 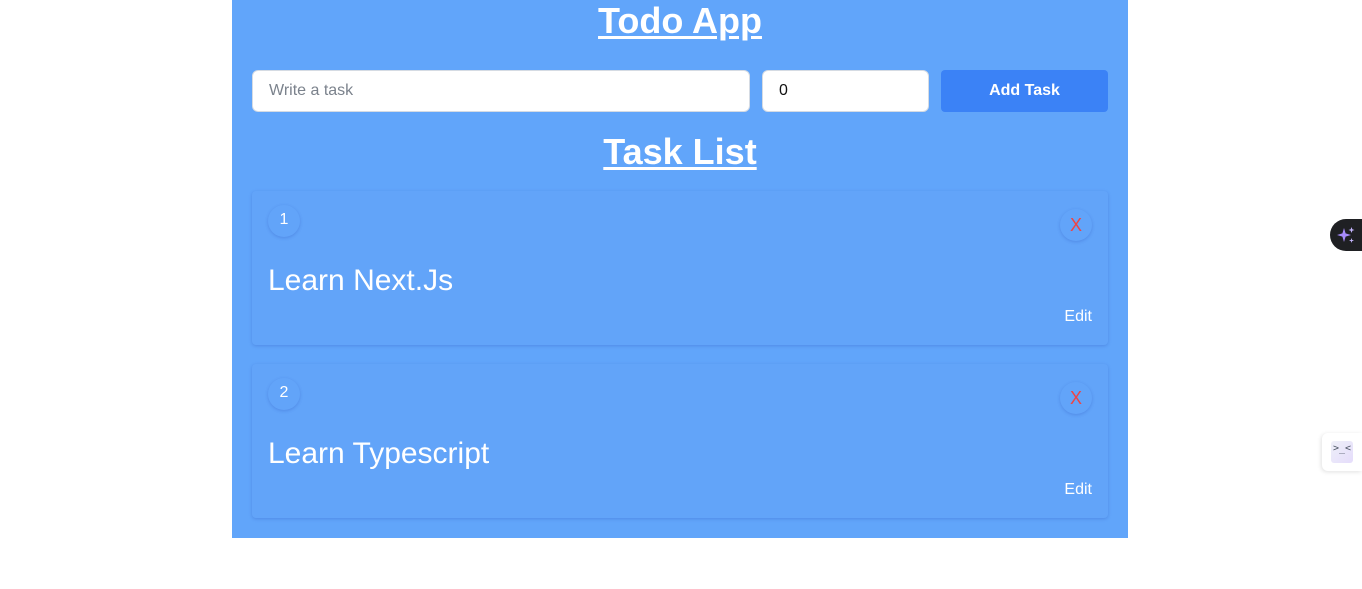 What do you see at coordinates (501, 91) in the screenshot?
I see `task-input` at bounding box center [501, 91].